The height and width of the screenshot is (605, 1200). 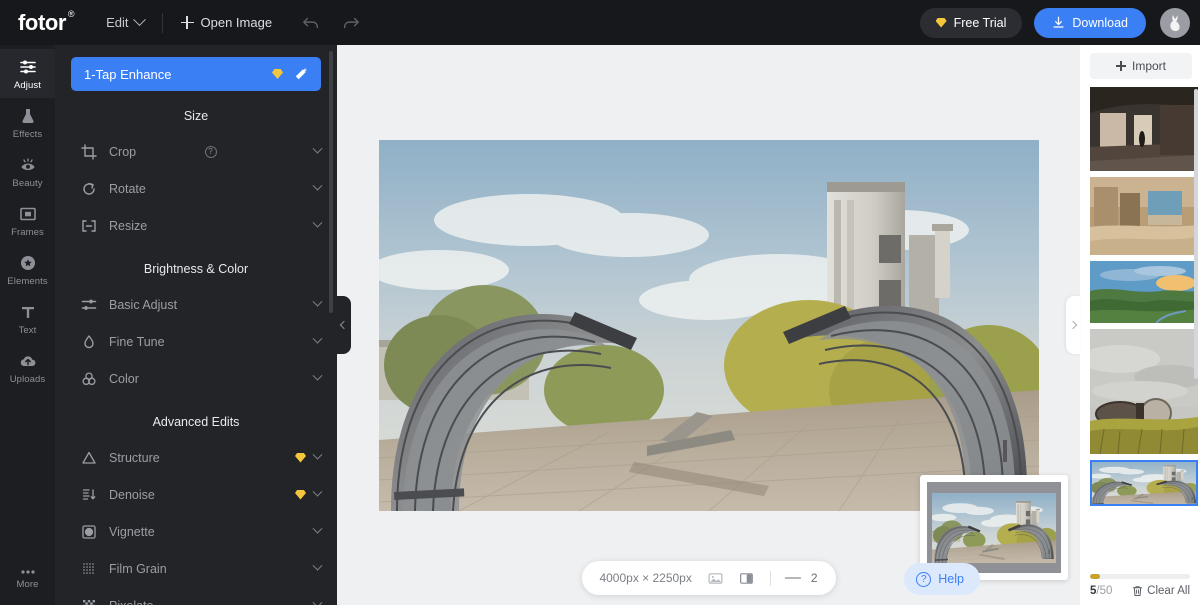 I want to click on sidebar-item-label: Effects, so click(x=27, y=134).